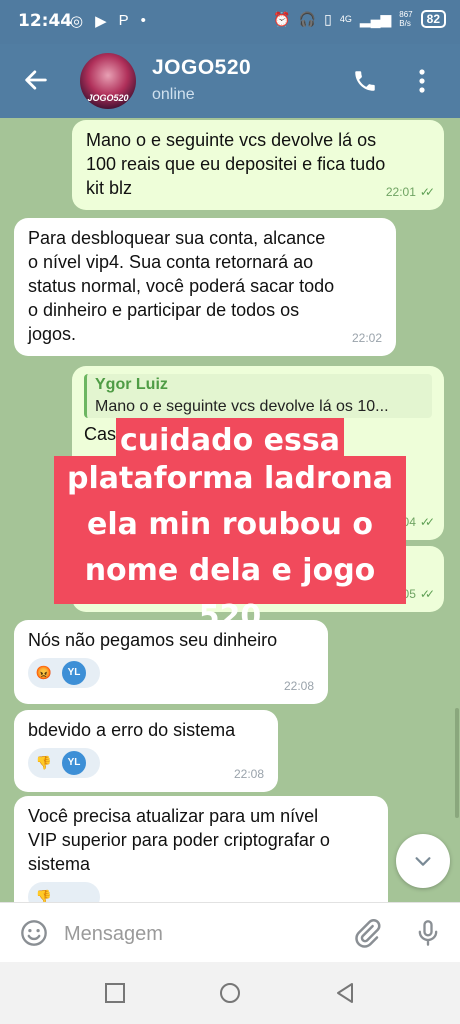 The image size is (460, 1024). What do you see at coordinates (230, 22) in the screenshot?
I see `status-bar: 12:44 ◎ ▶ P • ⏰ 🎧 ▯ 4G ▂▄▆ 867 B/s 82` at bounding box center [230, 22].